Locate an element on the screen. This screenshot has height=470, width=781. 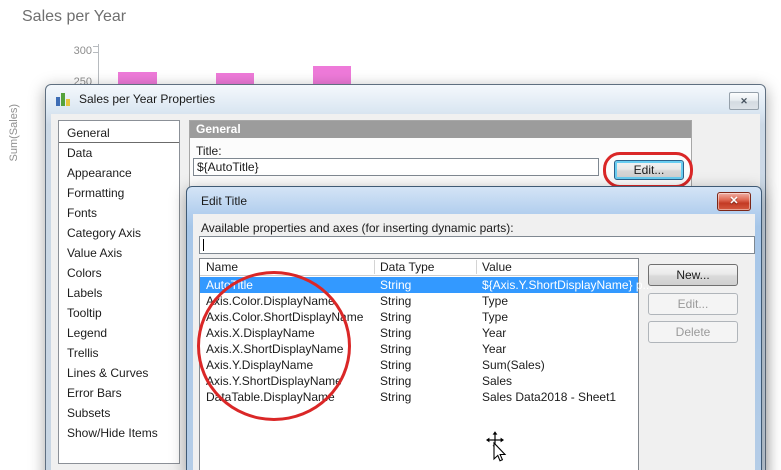
sidebar-item-tooltip: Tooltip is located at coordinates (119, 313).